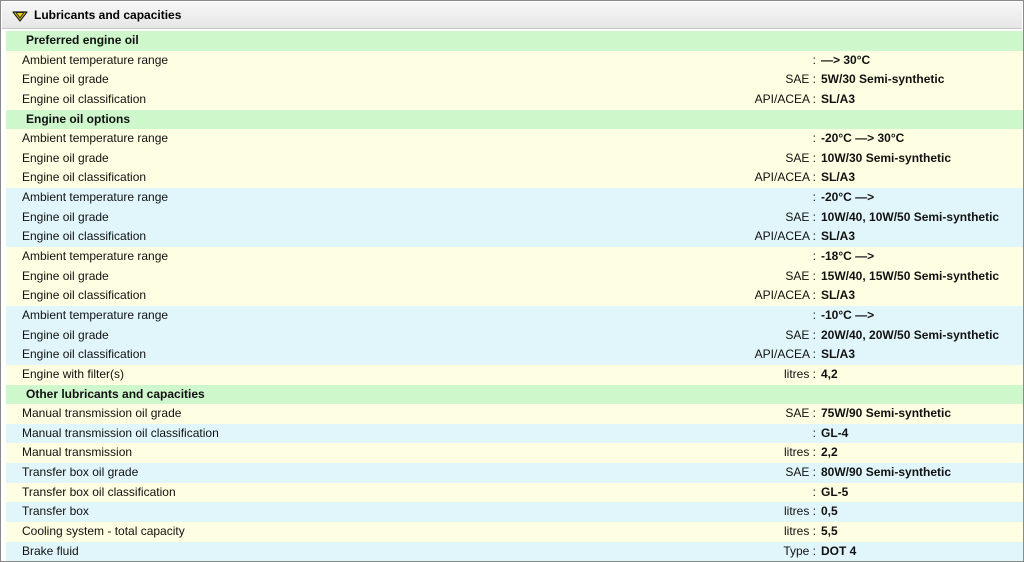 The height and width of the screenshot is (562, 1024). What do you see at coordinates (848, 197) in the screenshot?
I see `row-value: -20°C —>` at bounding box center [848, 197].